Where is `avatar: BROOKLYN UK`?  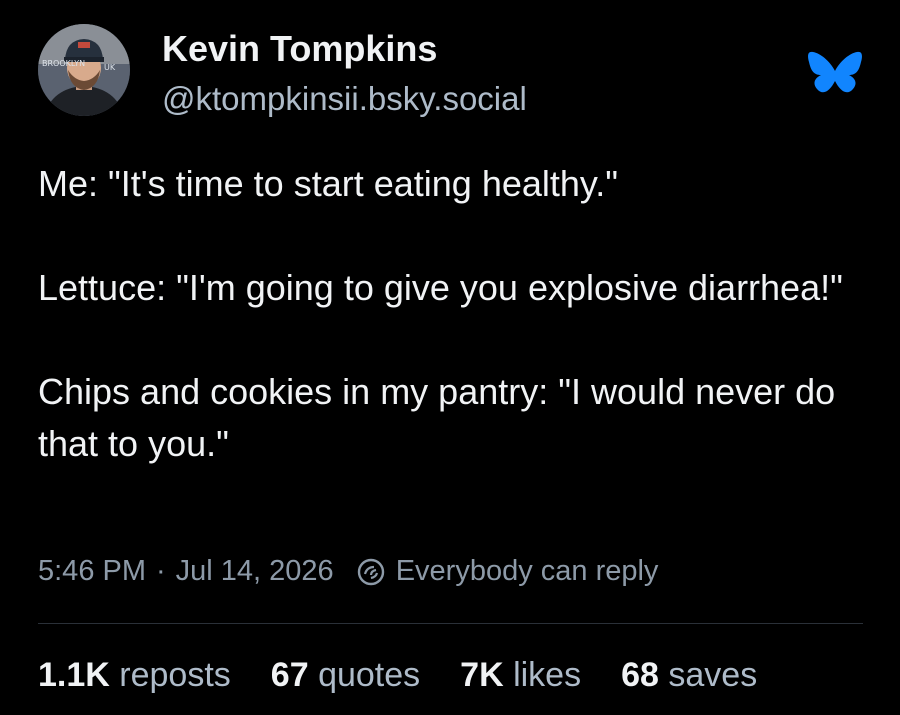
avatar: BROOKLYN UK is located at coordinates (84, 70).